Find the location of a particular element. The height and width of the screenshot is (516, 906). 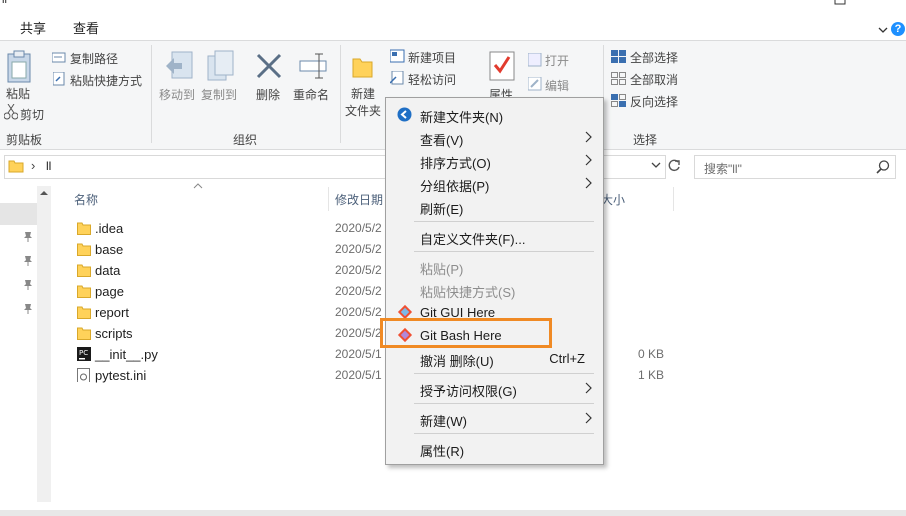

scroll-up-icon is located at coordinates (44, 193).